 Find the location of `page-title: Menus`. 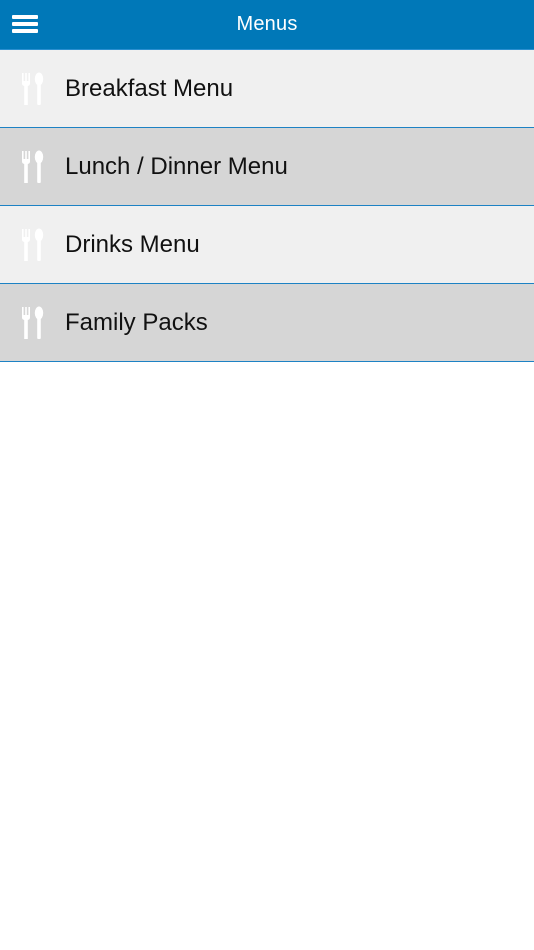

page-title: Menus is located at coordinates (267, 24).